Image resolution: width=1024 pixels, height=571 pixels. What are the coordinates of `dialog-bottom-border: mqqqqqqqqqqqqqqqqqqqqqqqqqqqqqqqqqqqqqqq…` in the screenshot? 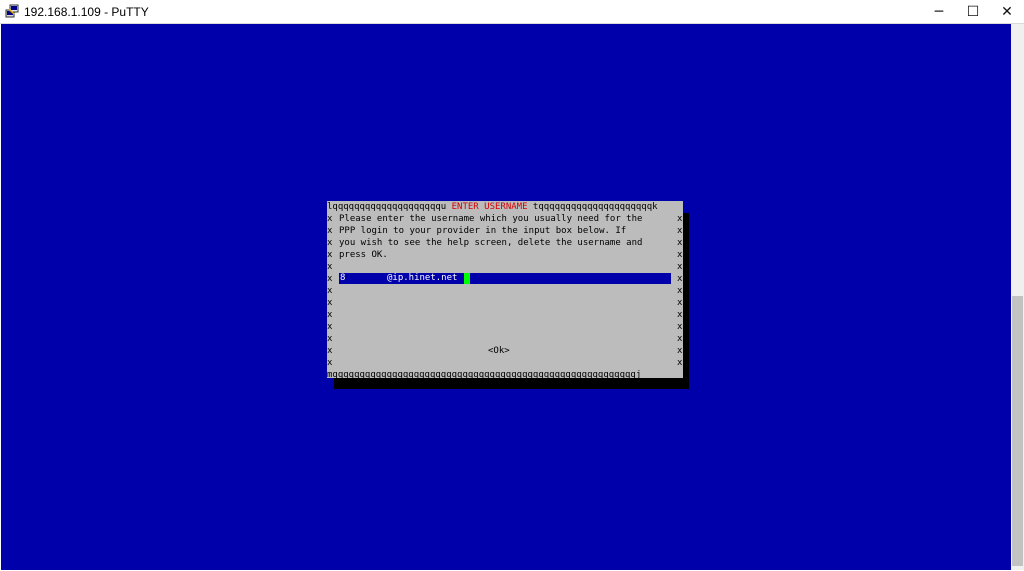 It's located at (484, 374).